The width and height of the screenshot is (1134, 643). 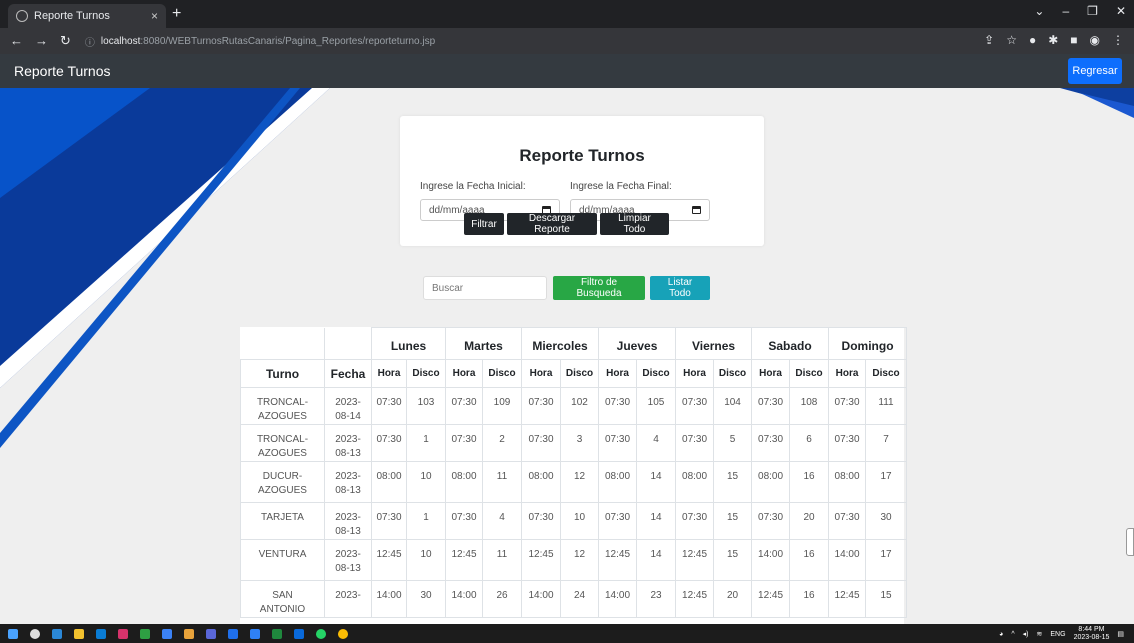 What do you see at coordinates (560, 343) in the screenshot?
I see `day-header: Miercoles` at bounding box center [560, 343].